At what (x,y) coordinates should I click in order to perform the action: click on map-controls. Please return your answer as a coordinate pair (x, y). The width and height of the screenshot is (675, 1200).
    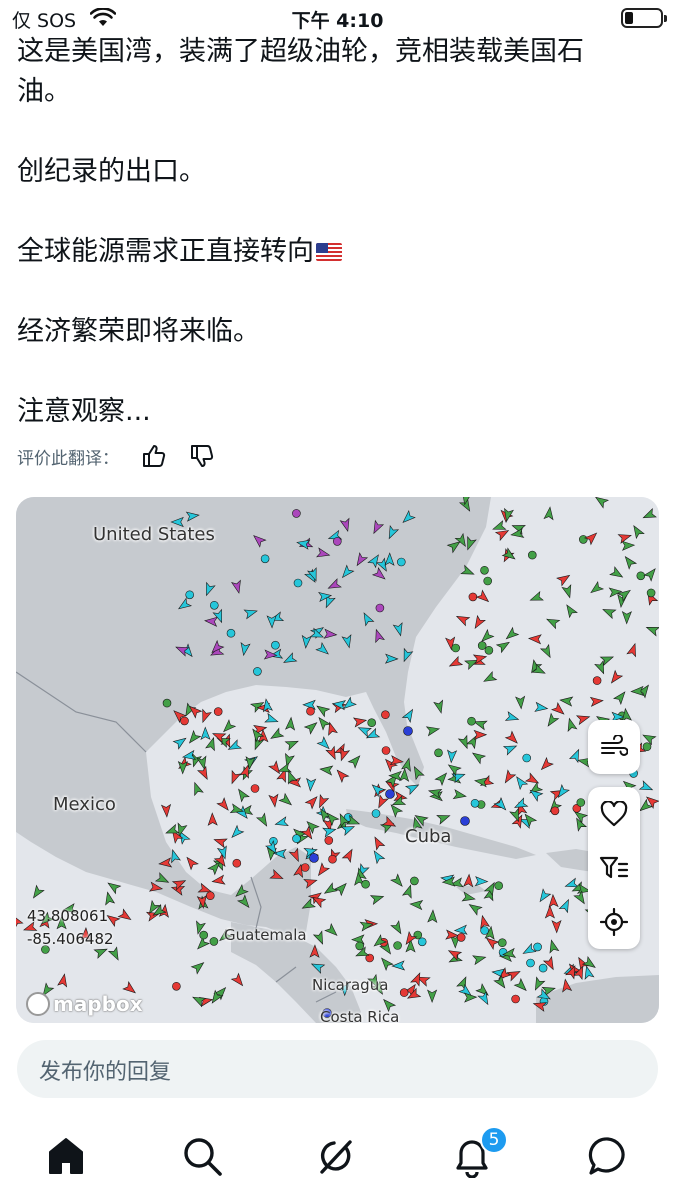
    Looking at the image, I should click on (614, 868).